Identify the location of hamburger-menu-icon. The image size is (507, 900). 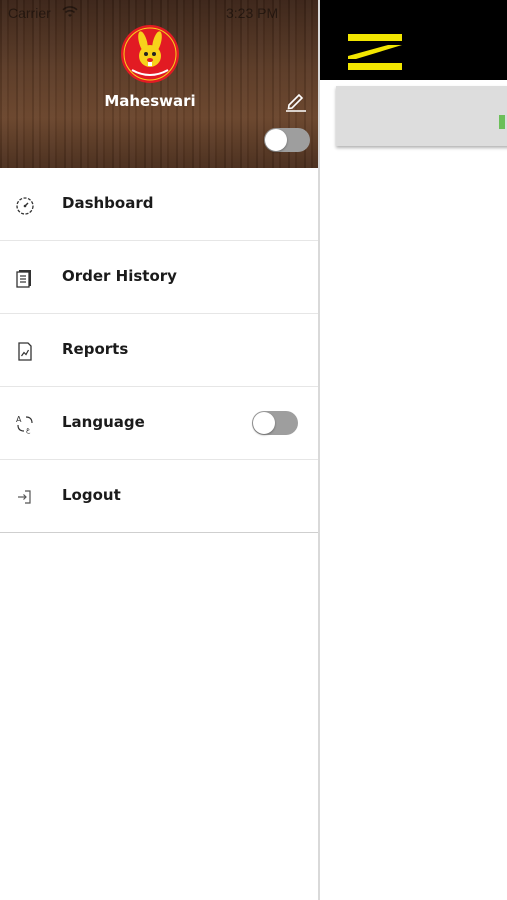
(375, 52).